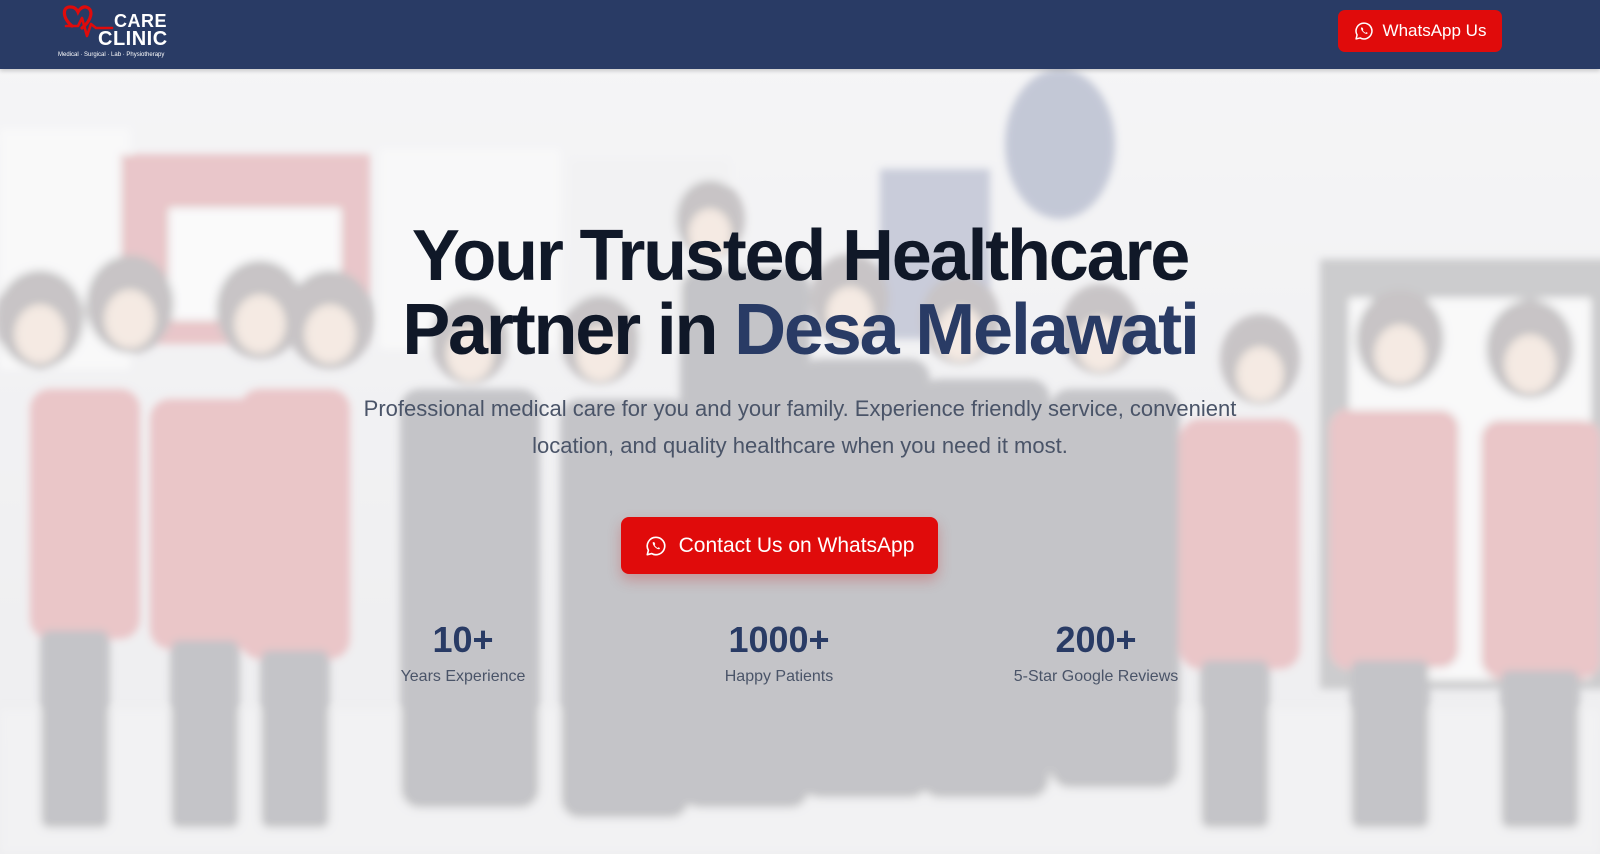 Image resolution: width=1600 pixels, height=854 pixels. What do you see at coordinates (801, 256) in the screenshot?
I see `headline-line-1: Your Trusted Healthcare` at bounding box center [801, 256].